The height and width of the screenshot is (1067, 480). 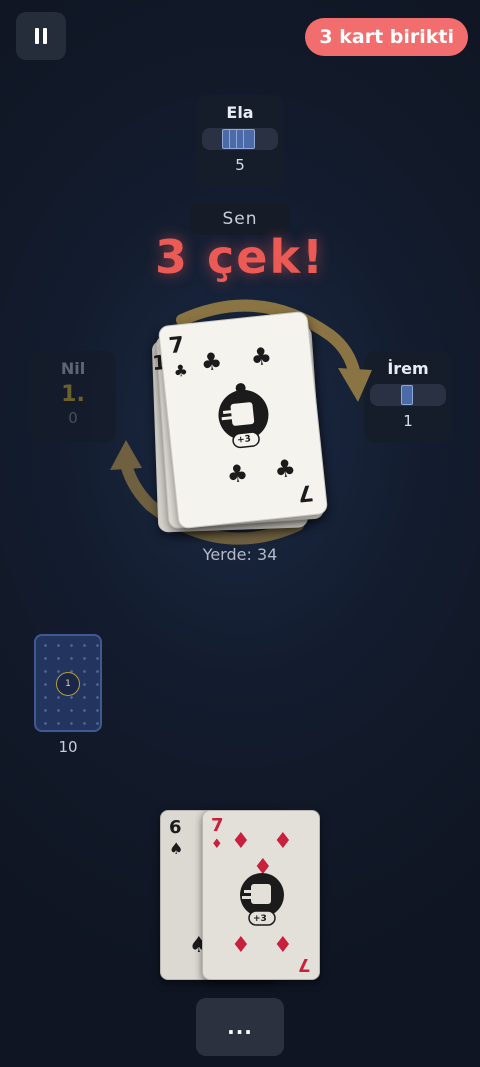 What do you see at coordinates (37, 36) in the screenshot?
I see `pause-icon` at bounding box center [37, 36].